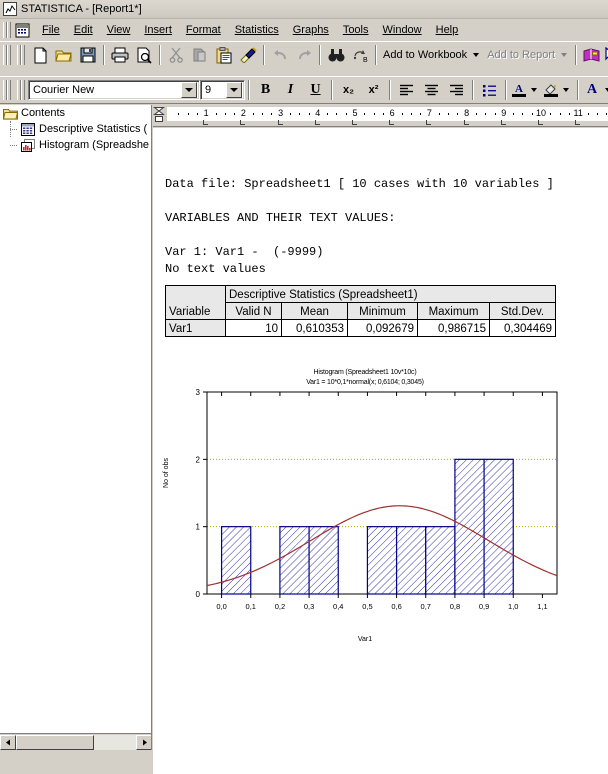 The width and height of the screenshot is (608, 774). Describe the element at coordinates (373, 90) in the screenshot. I see `superscript-button: x²` at that location.